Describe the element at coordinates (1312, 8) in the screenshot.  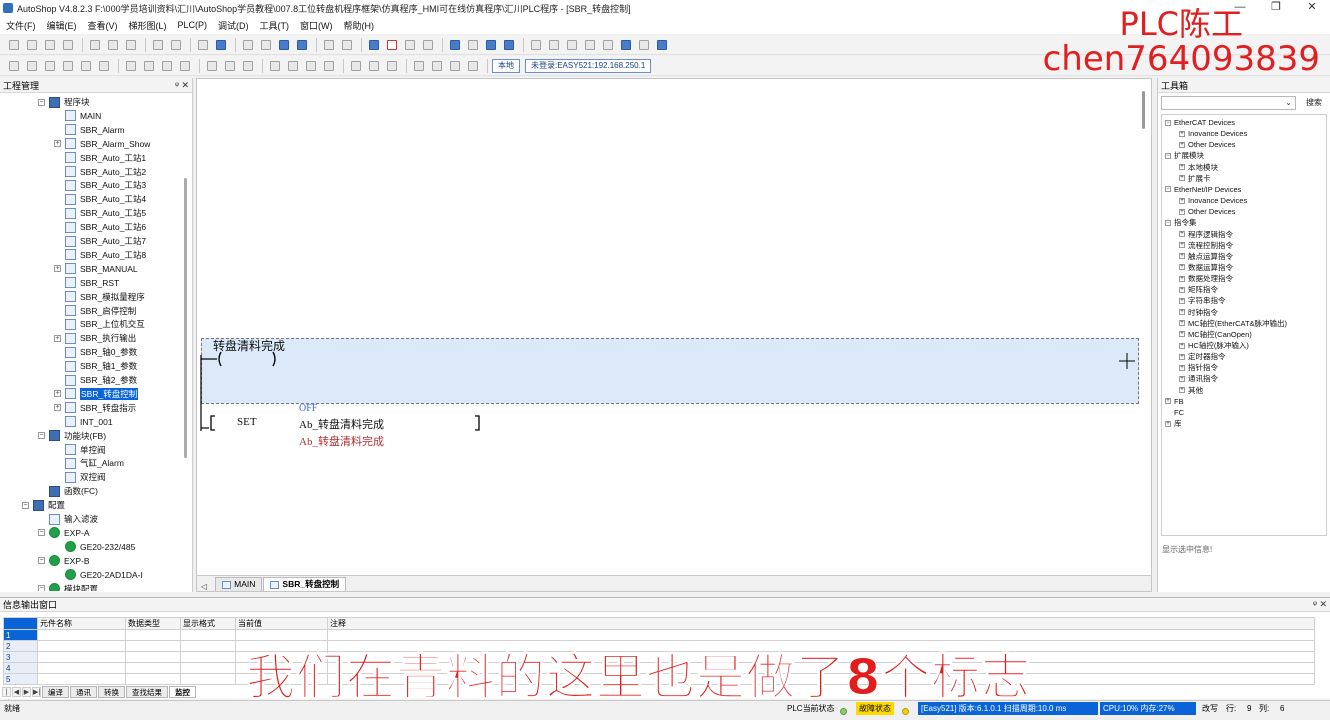
I see `close-button: ✕` at that location.